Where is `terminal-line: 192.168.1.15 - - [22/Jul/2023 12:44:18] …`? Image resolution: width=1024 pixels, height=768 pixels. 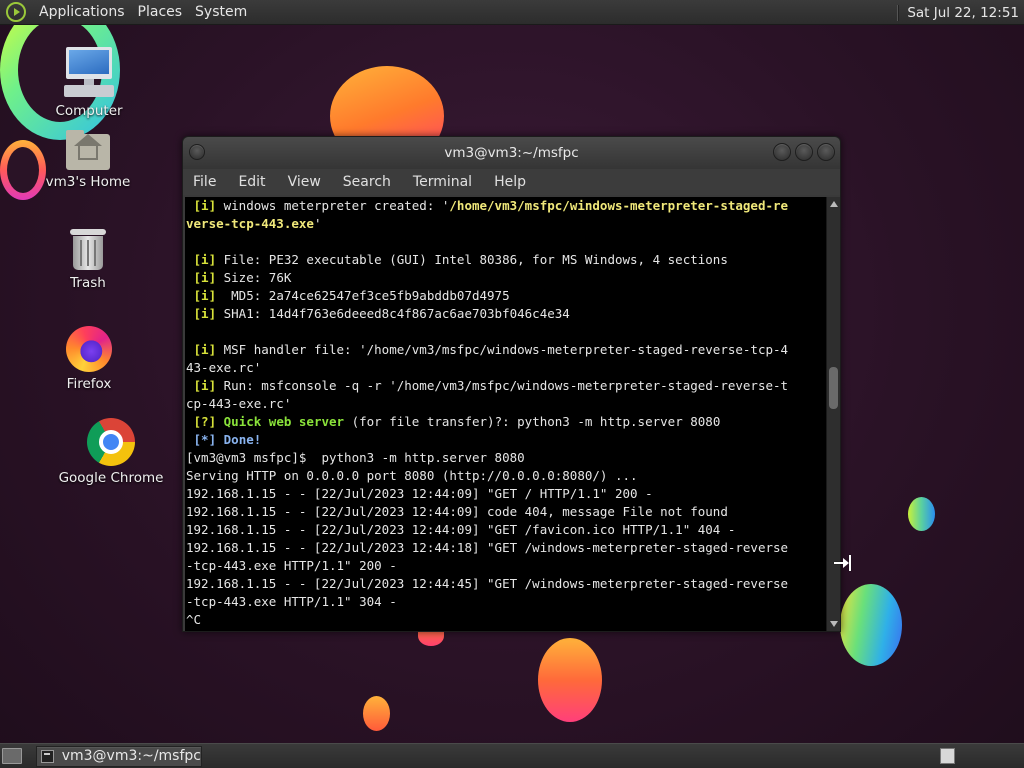 terminal-line: 192.168.1.15 - - [22/Jul/2023 12:44:18] … is located at coordinates (506, 548).